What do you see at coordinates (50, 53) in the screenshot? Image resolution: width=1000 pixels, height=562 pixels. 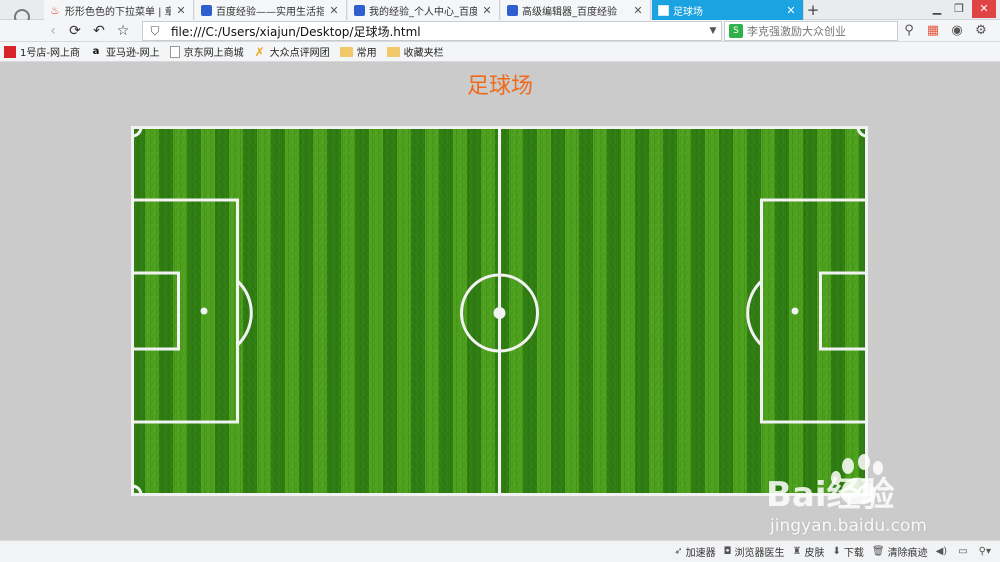 I see `bookmark-label: 1号店-网上商` at bounding box center [50, 53].